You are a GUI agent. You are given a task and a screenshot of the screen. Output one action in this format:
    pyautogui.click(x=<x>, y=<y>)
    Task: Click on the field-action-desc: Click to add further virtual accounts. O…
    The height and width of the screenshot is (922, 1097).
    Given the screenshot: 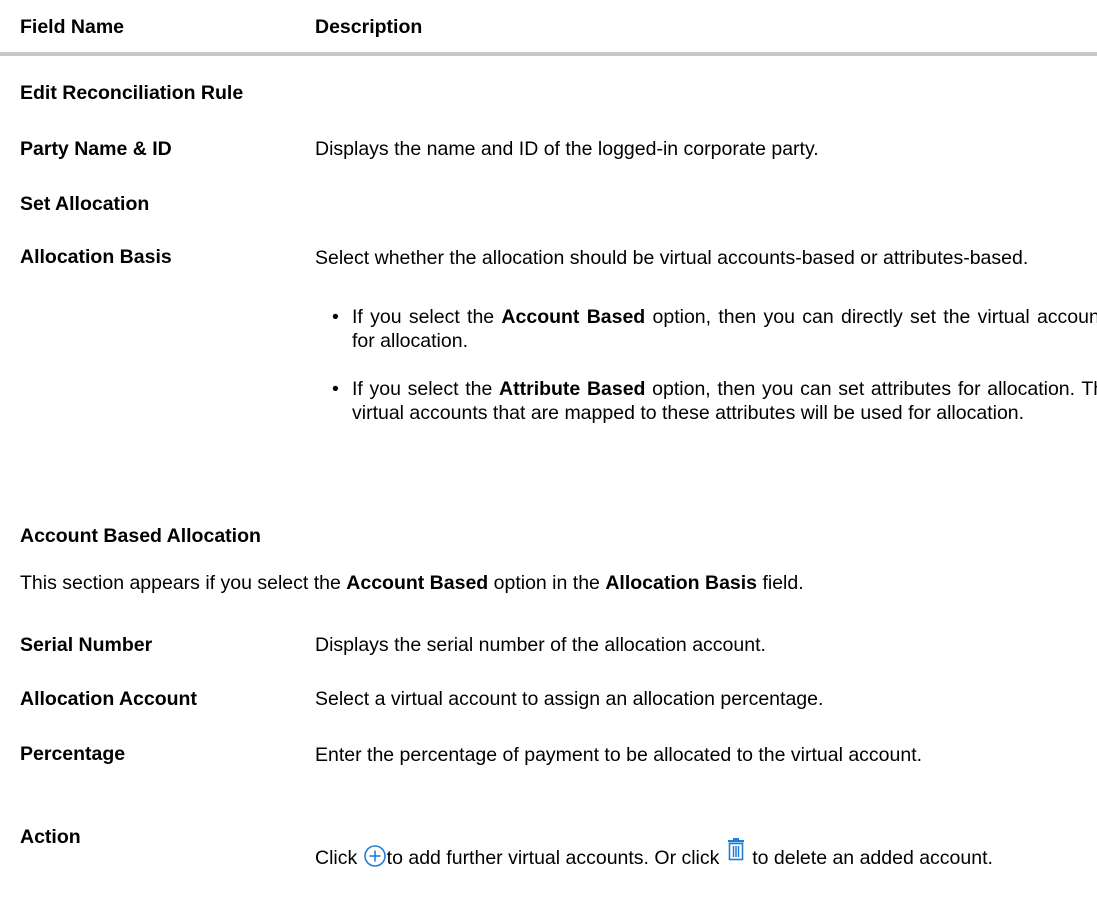 What is the action you would take?
    pyautogui.click(x=706, y=856)
    